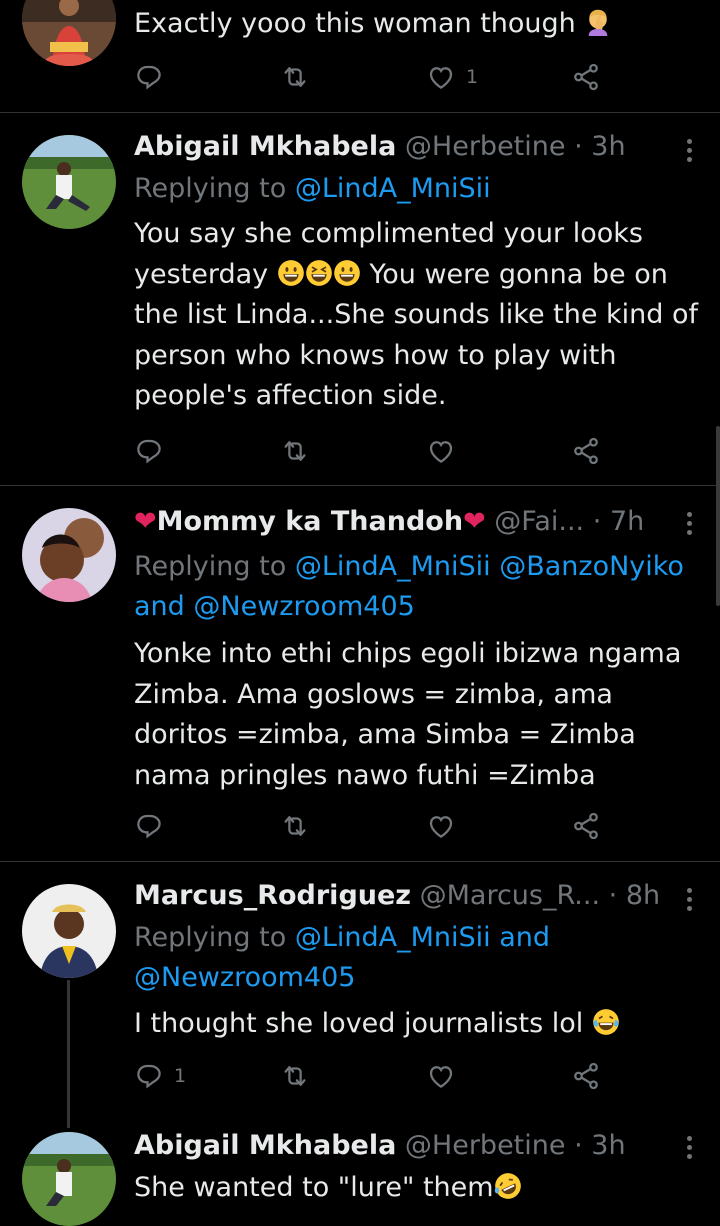 The height and width of the screenshot is (1226, 720). Describe the element at coordinates (180, 1076) in the screenshot. I see `reply-count: 1` at that location.